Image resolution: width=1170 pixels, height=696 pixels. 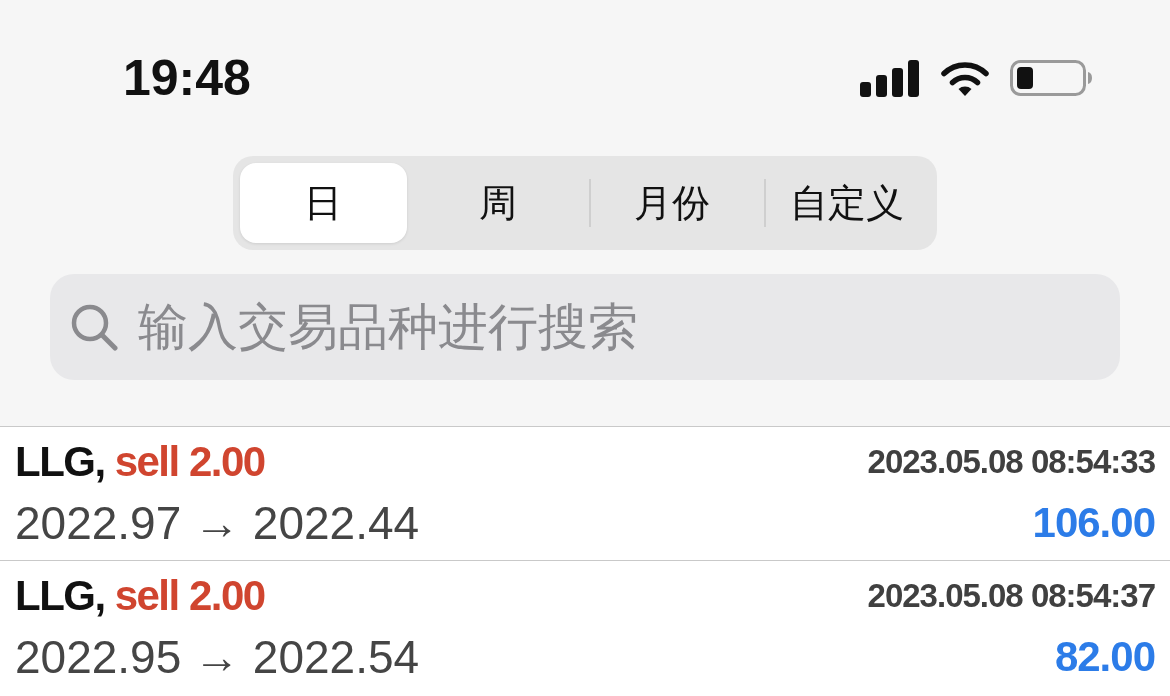 What do you see at coordinates (1104, 657) in the screenshot?
I see `profit-value: 82.00` at bounding box center [1104, 657].